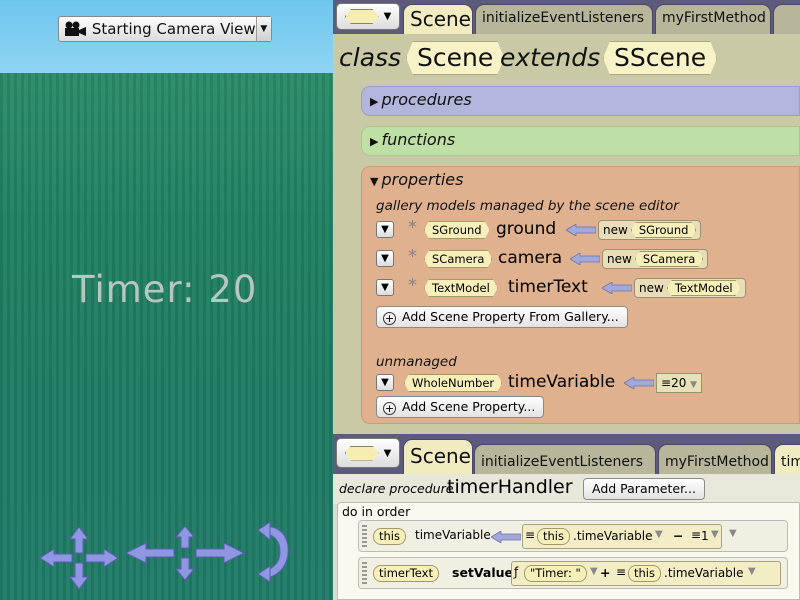 The image size is (800, 600). I want to click on camera-view-select: Starting Camera View ▼, so click(165, 29).